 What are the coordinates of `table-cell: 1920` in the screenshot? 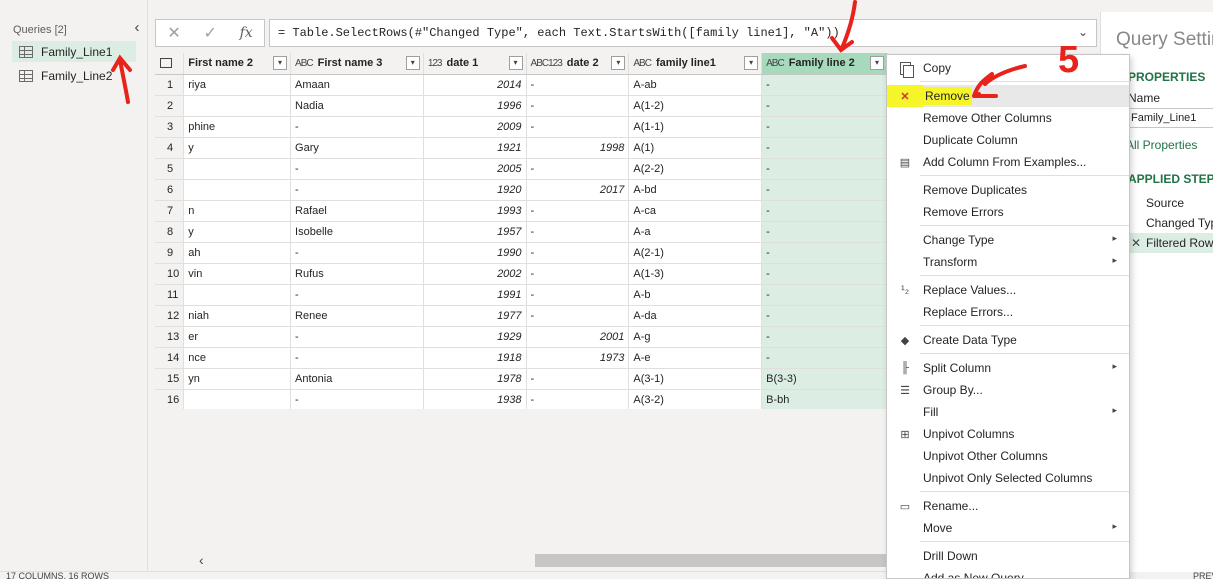 It's located at (475, 190).